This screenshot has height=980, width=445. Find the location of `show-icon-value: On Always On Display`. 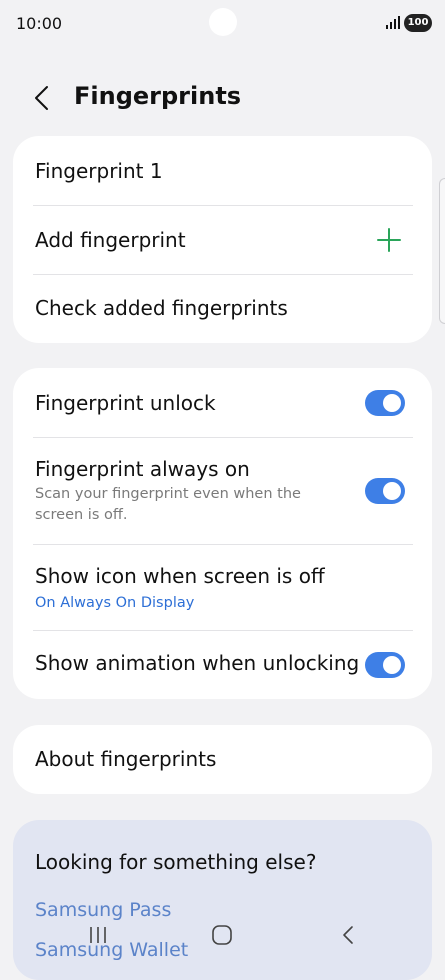

show-icon-value: On Always On Display is located at coordinates (115, 603).